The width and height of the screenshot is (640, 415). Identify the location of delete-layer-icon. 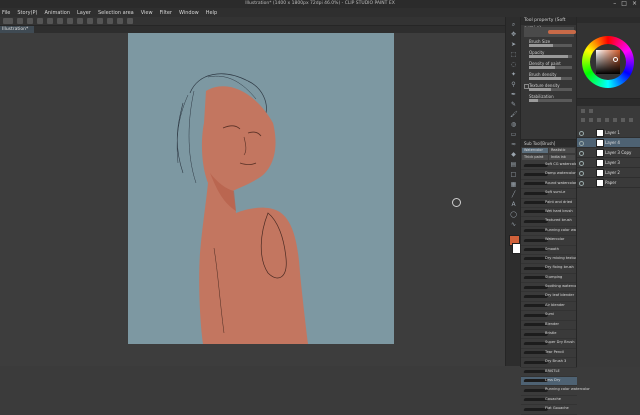
(631, 120).